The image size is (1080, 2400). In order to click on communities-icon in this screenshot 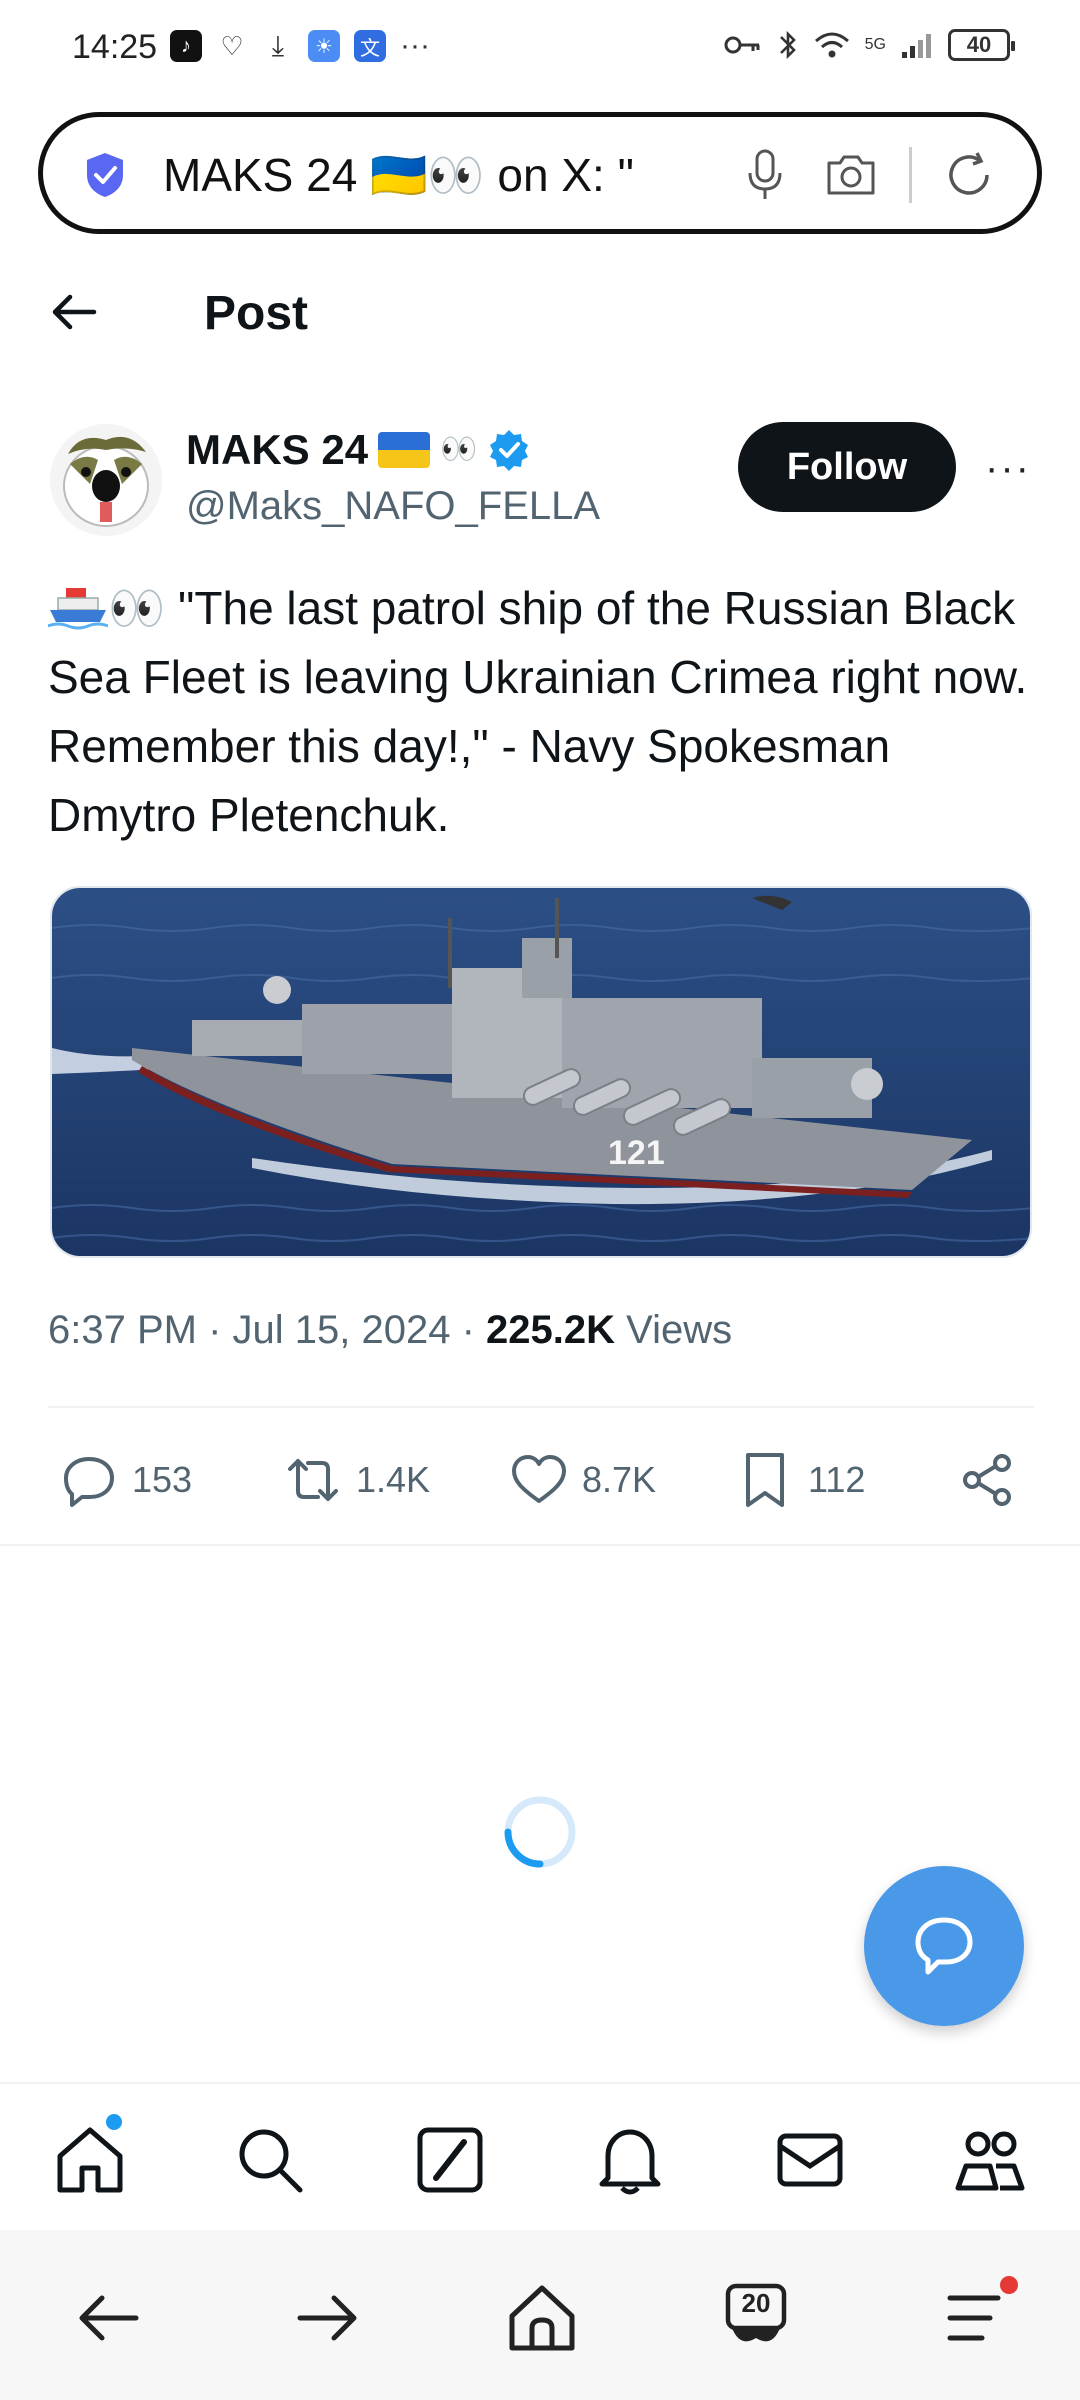, I will do `click(990, 2160)`.